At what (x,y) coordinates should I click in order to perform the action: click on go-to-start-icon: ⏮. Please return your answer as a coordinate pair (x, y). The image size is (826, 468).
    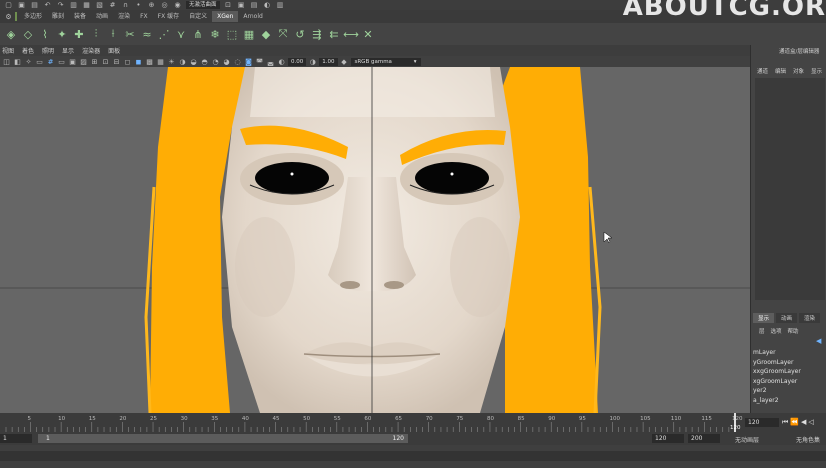
    Looking at the image, I should click on (785, 422).